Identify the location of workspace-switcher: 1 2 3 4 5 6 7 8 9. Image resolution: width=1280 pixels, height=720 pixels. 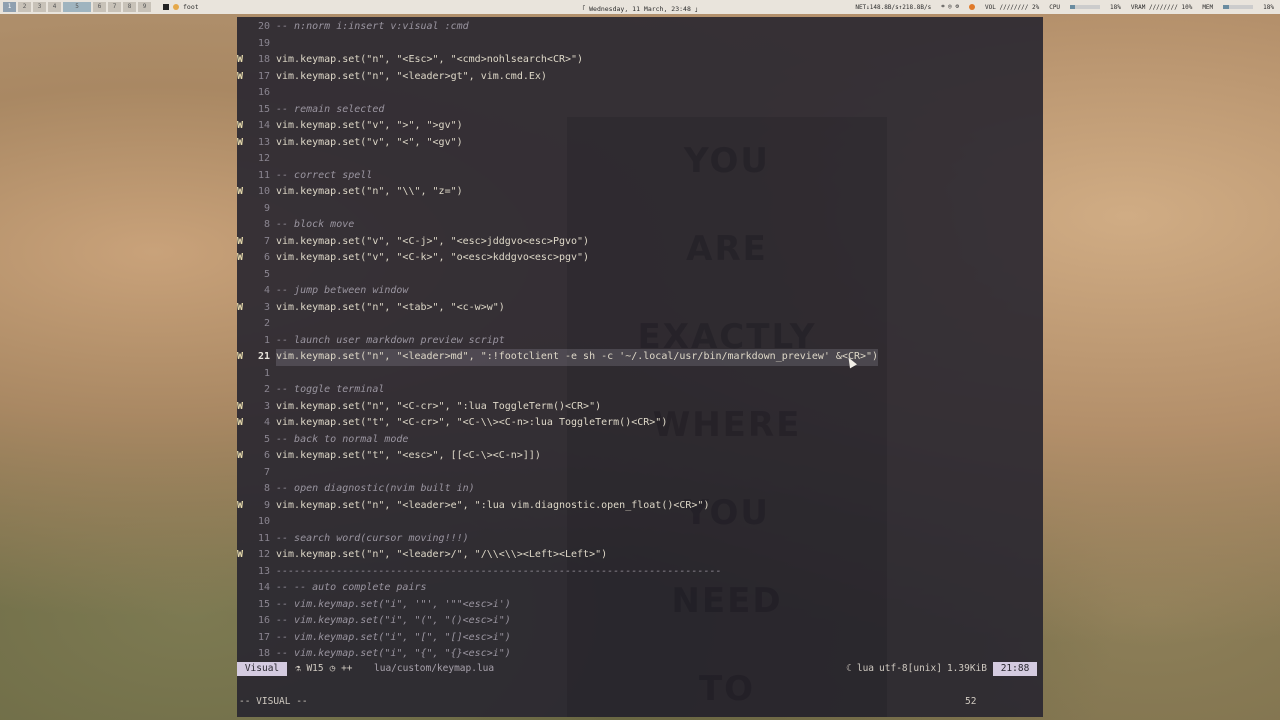
(75, 7).